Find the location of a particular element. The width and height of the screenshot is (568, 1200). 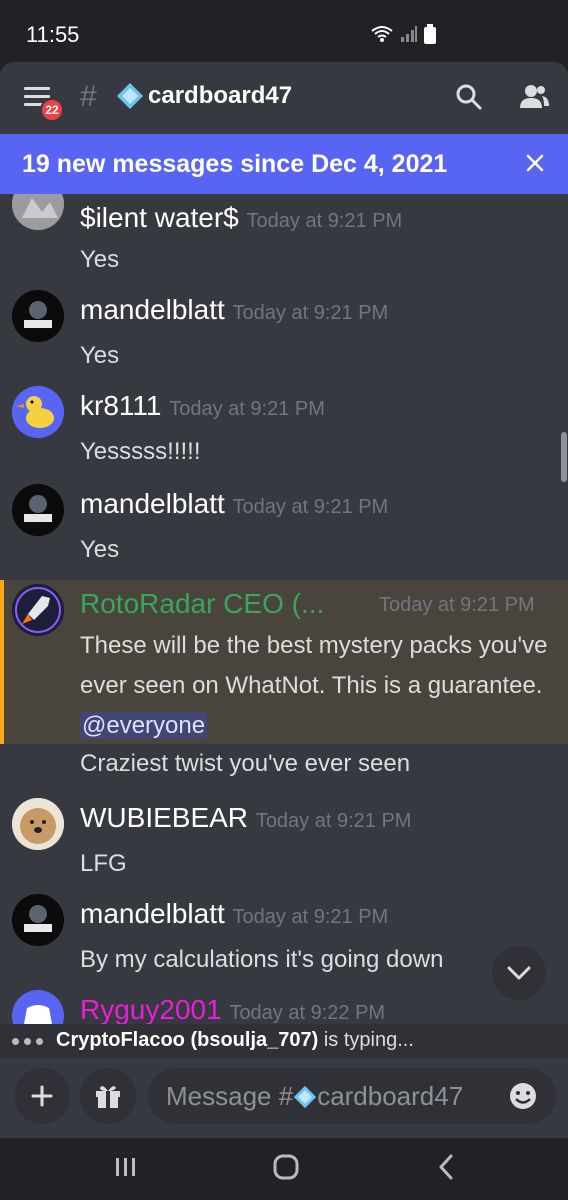

avatar-image-icon is located at coordinates (38, 212).